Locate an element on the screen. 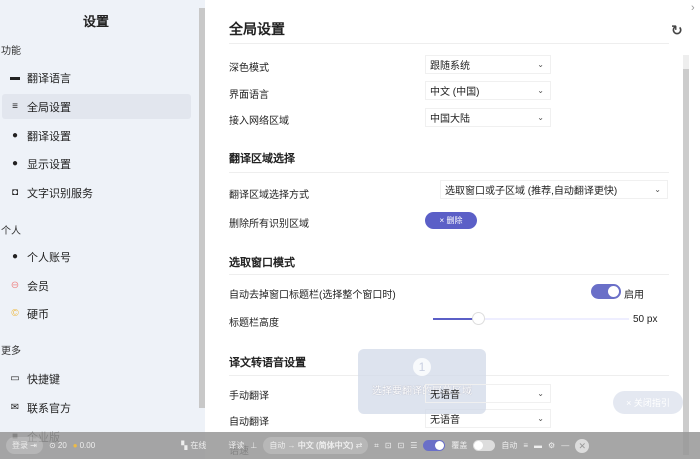 Image resolution: width=700 pixels, height=459 pixels. guide-step: 1 is located at coordinates (422, 367).